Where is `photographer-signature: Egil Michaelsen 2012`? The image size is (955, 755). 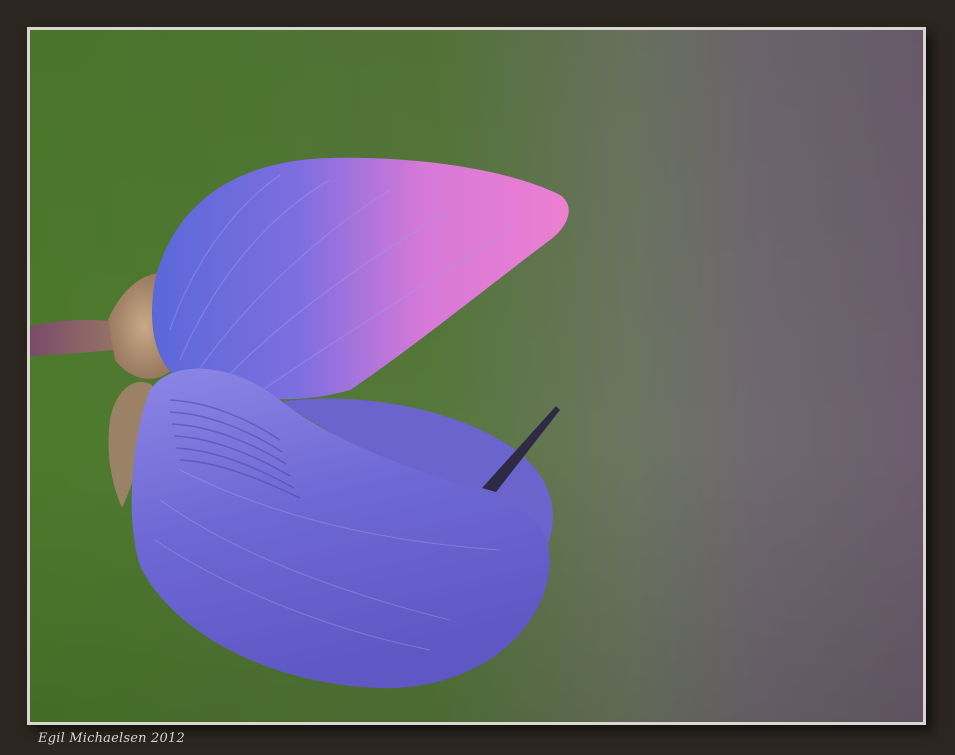
photographer-signature: Egil Michaelsen 2012 is located at coordinates (111, 738).